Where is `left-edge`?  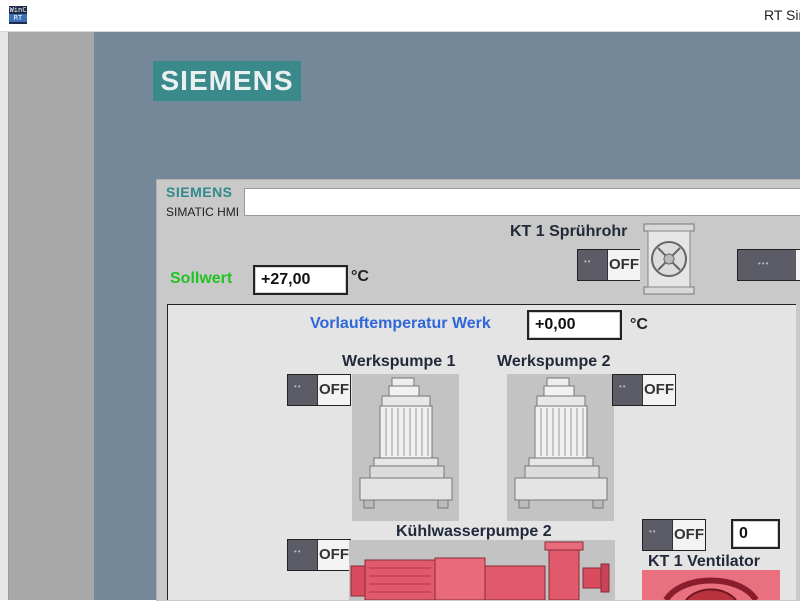
left-edge is located at coordinates (4, 316).